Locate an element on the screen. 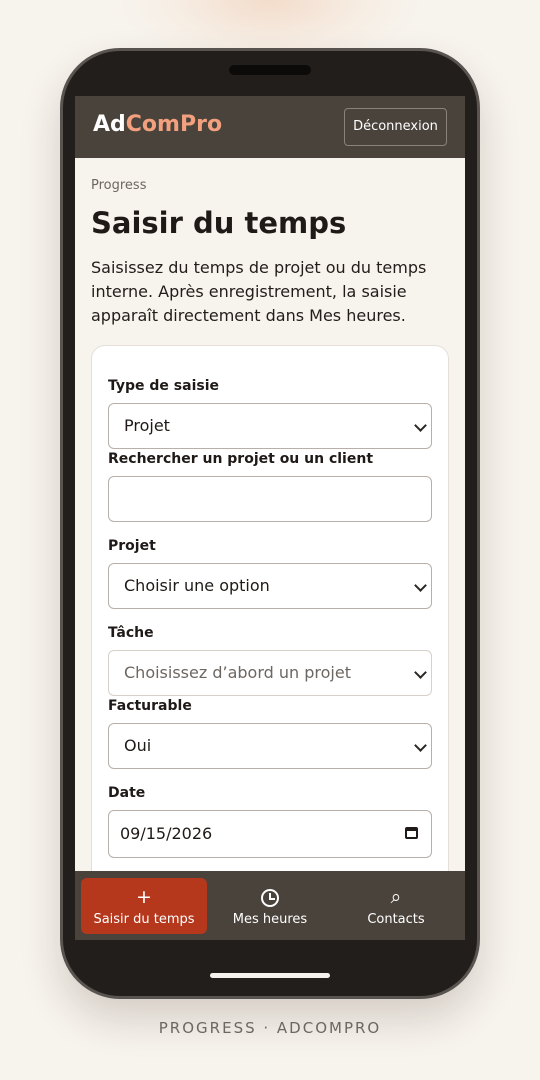 The width and height of the screenshot is (540, 1080). brand-logo: AdComPro is located at coordinates (157, 125).